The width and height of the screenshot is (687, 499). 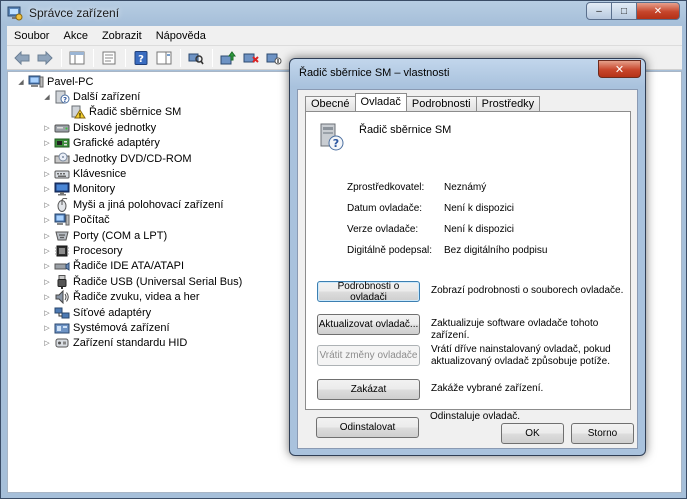 What do you see at coordinates (129, 327) in the screenshot?
I see `tree-item: ▷ Systémová zařízení` at bounding box center [129, 327].